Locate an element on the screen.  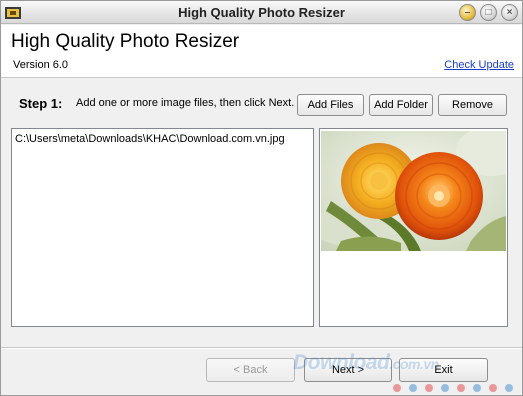
add-folder-button: Add Folder is located at coordinates (401, 105).